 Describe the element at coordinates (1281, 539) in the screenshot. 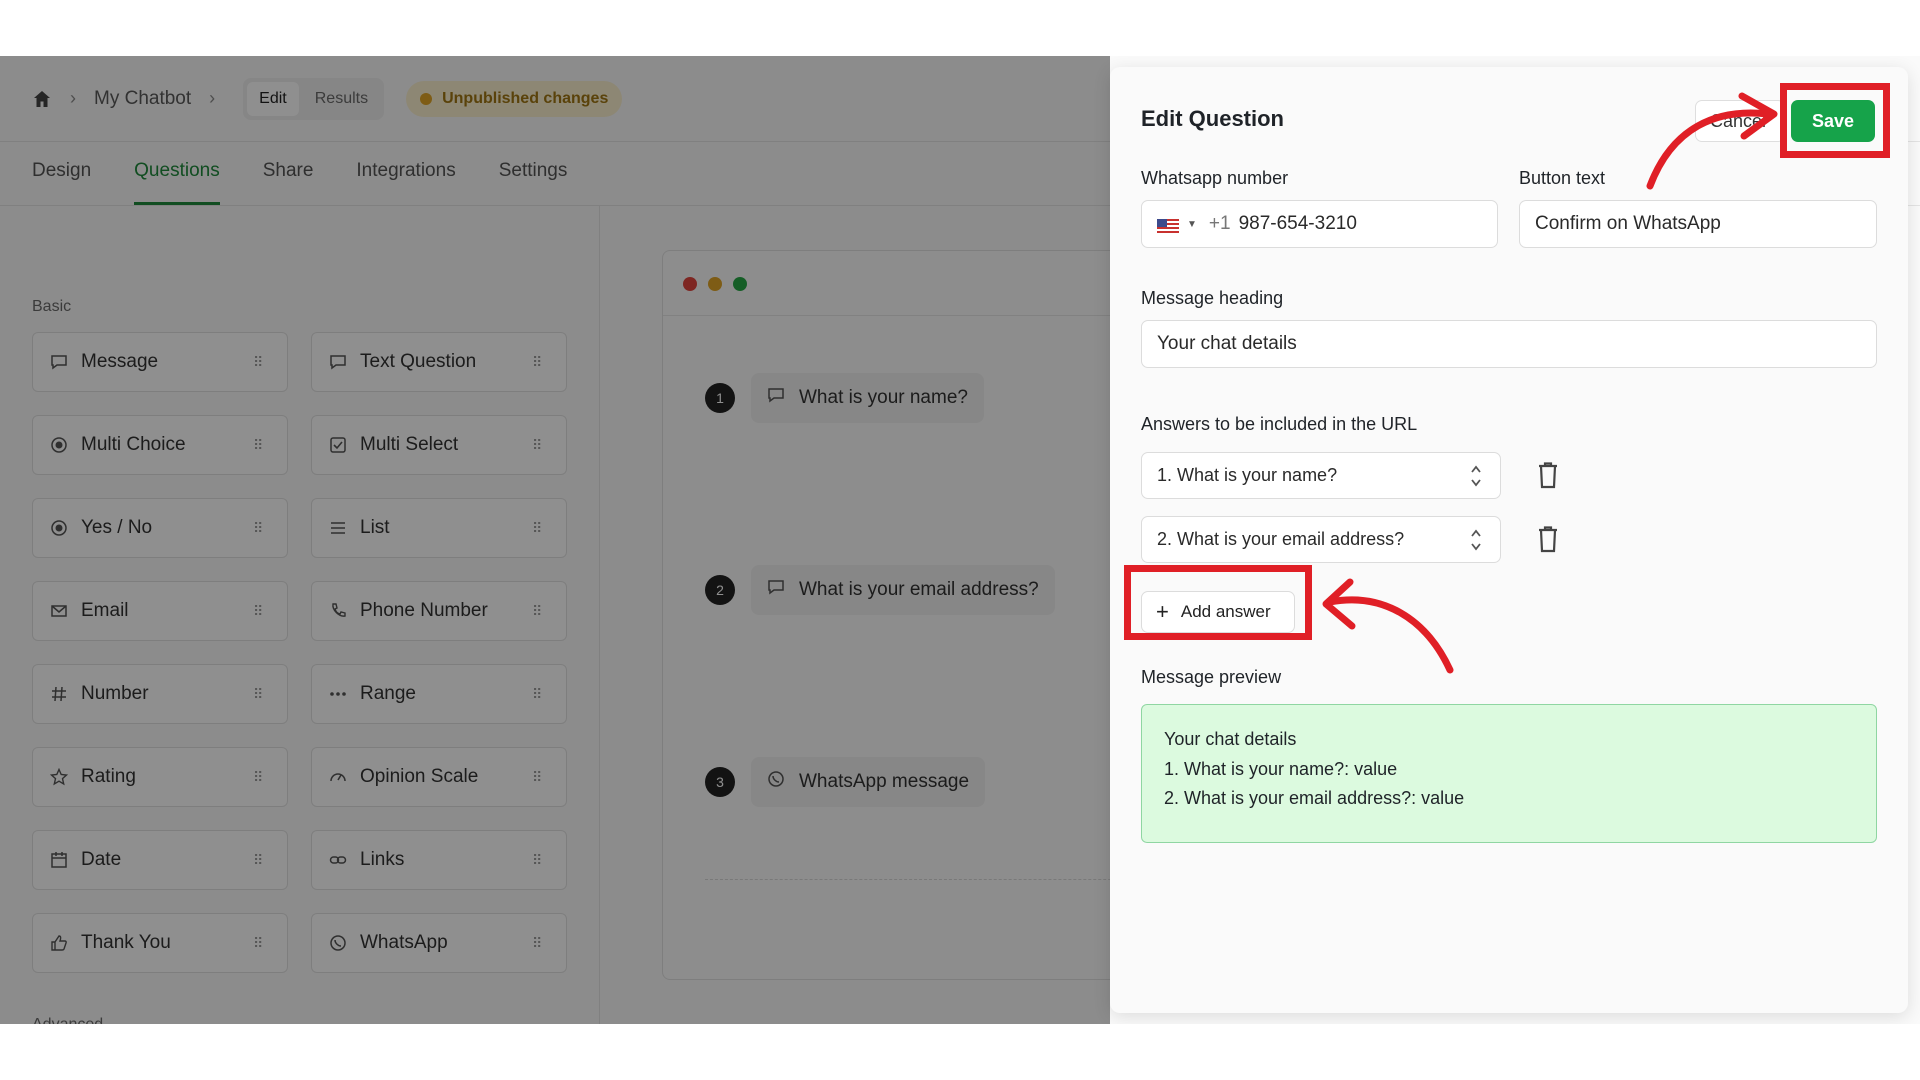

I see `answer-select-value: 2. What is your email address?` at that location.